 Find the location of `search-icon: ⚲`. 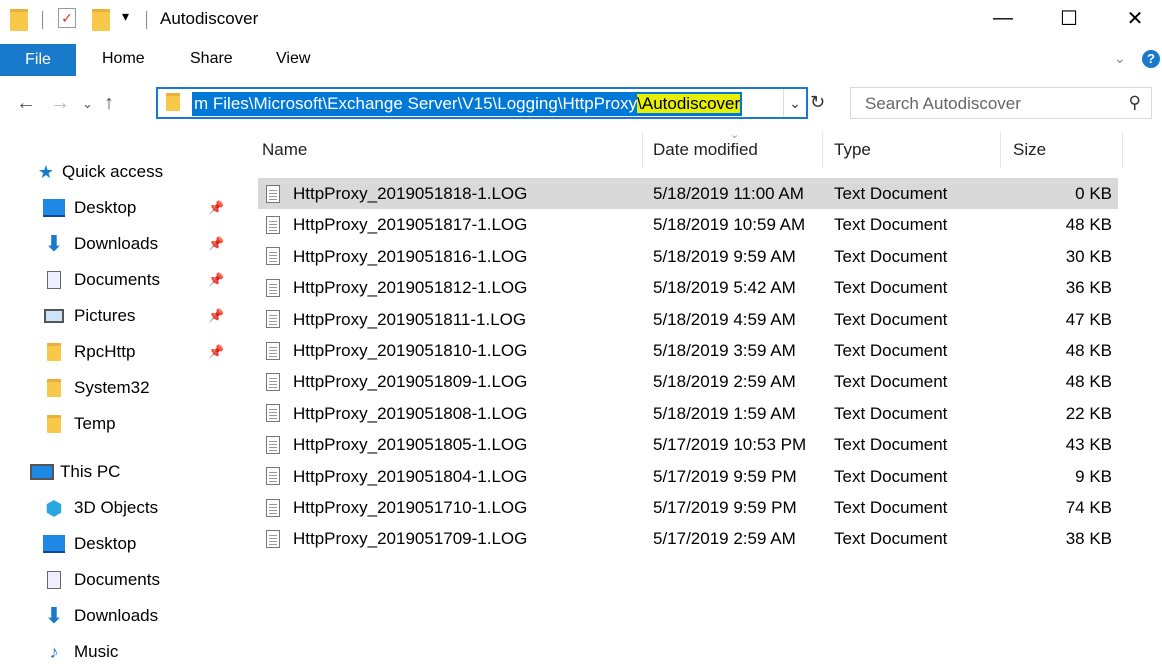

search-icon: ⚲ is located at coordinates (1135, 103).